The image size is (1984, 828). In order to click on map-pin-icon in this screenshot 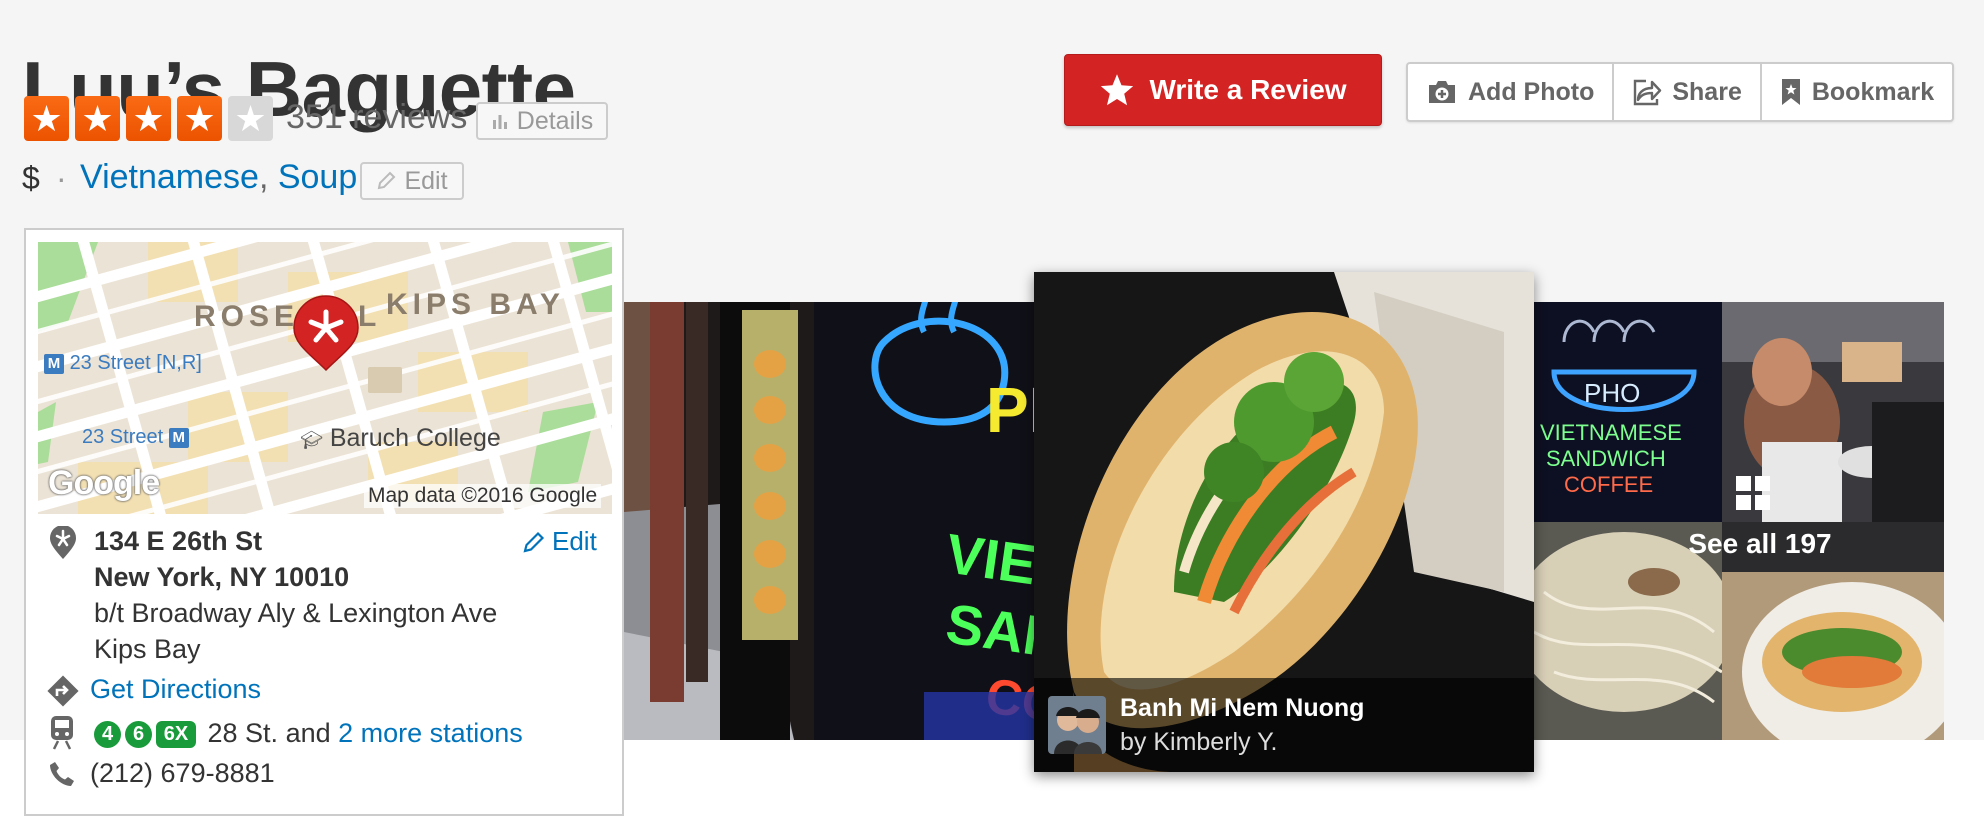, I will do `click(63, 542)`.